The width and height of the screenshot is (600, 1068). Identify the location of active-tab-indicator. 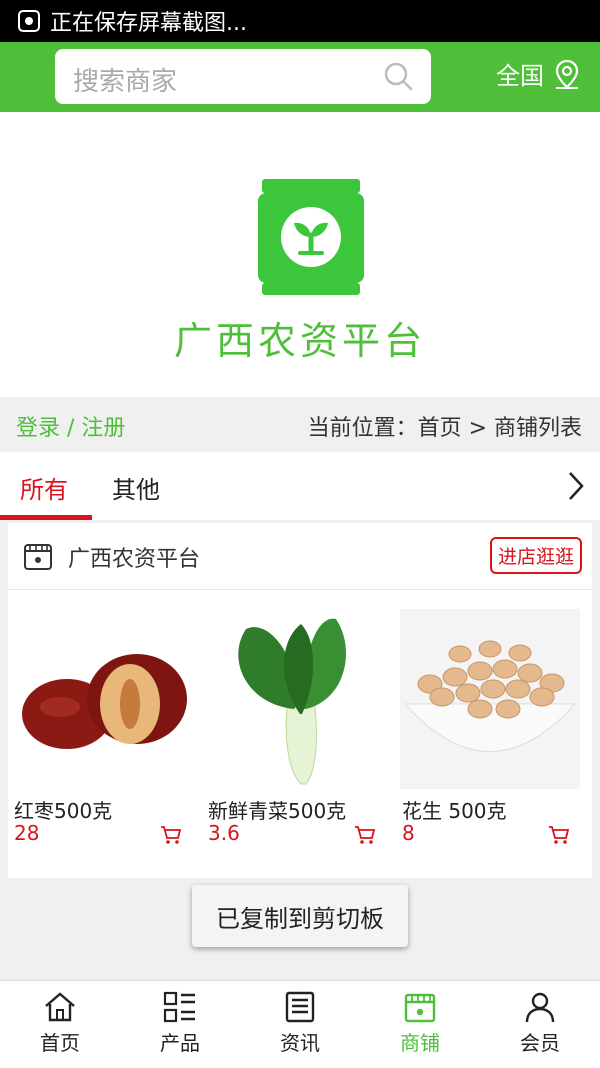
(46, 517).